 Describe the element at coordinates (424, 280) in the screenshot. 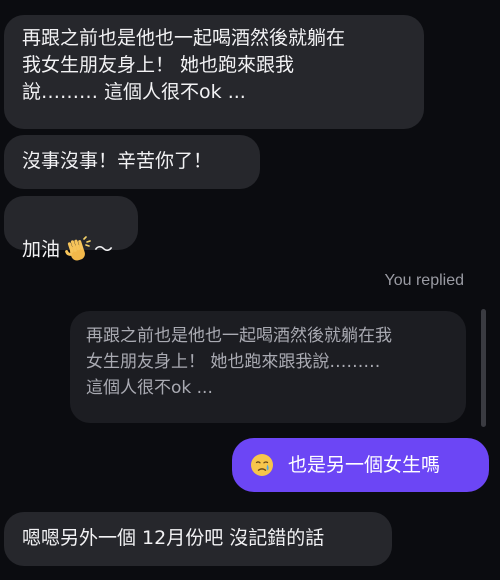

I see `you-replied-label: You replied` at that location.